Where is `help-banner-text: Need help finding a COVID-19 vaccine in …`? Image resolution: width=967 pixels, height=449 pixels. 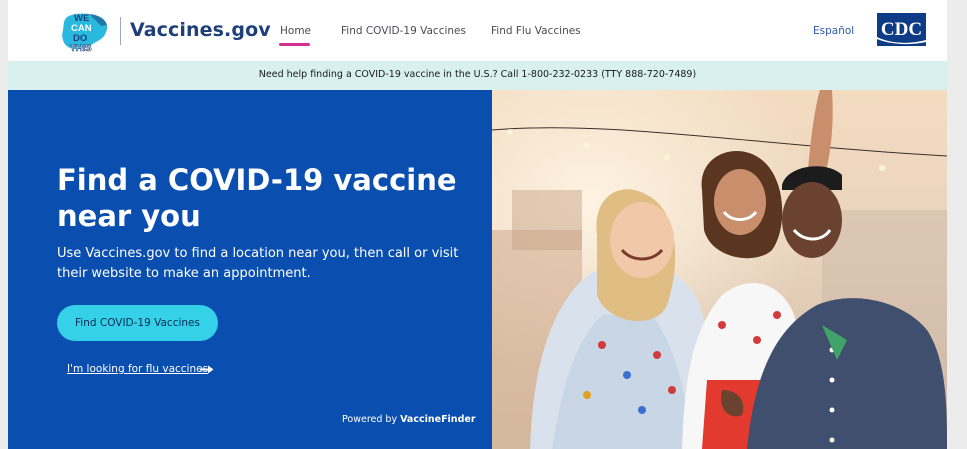
help-banner-text: Need help finding a COVID-19 vaccine in … is located at coordinates (477, 74).